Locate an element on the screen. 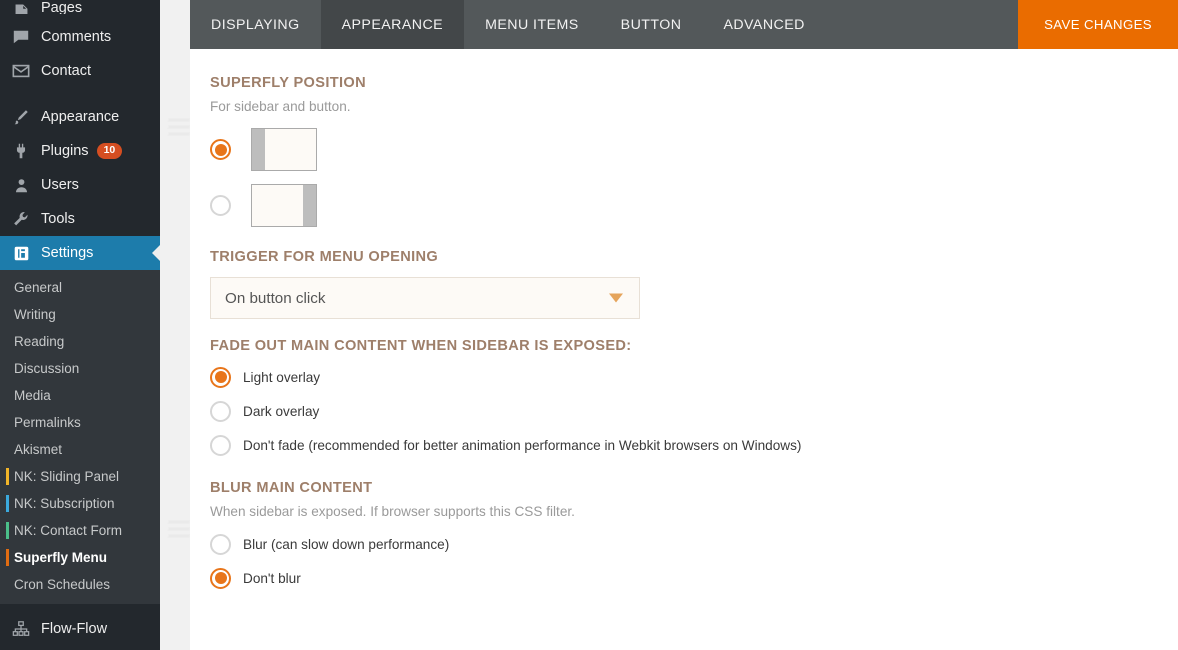 The width and height of the screenshot is (1178, 650). sidebar-item-flow-flow: Flow-Flow is located at coordinates (80, 629).